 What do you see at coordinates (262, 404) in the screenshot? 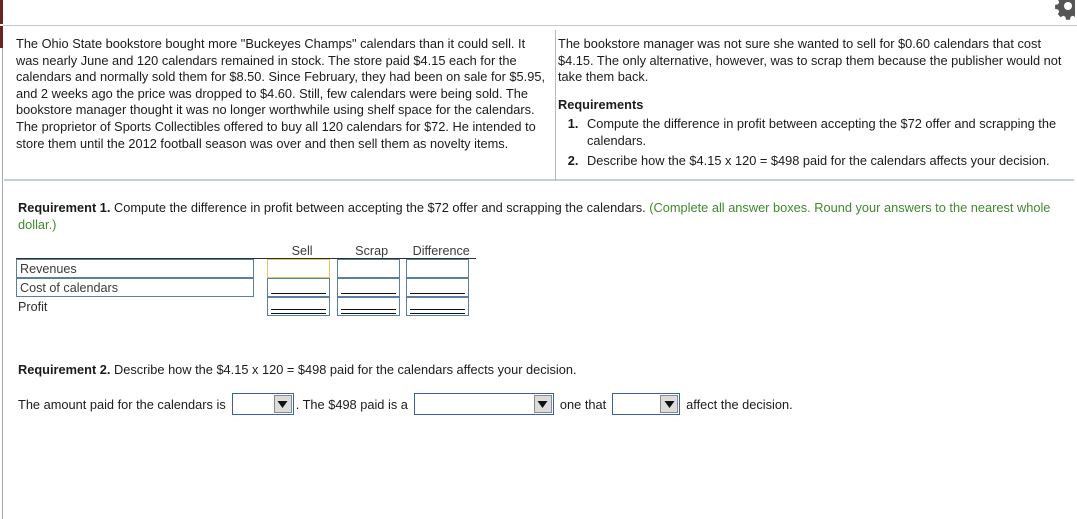
I see `amount-paid-dropdown` at bounding box center [262, 404].